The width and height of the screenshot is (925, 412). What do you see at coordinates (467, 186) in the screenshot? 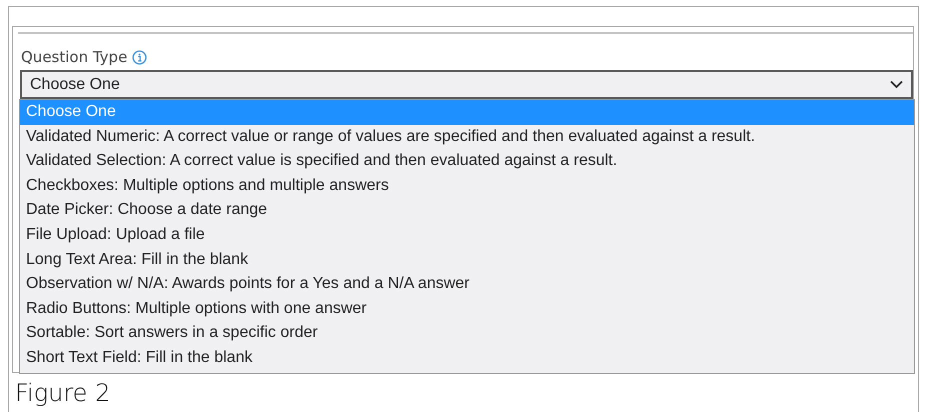
I see `dropdown-option: Checkboxes: Multiple options and multiple answers` at bounding box center [467, 186].